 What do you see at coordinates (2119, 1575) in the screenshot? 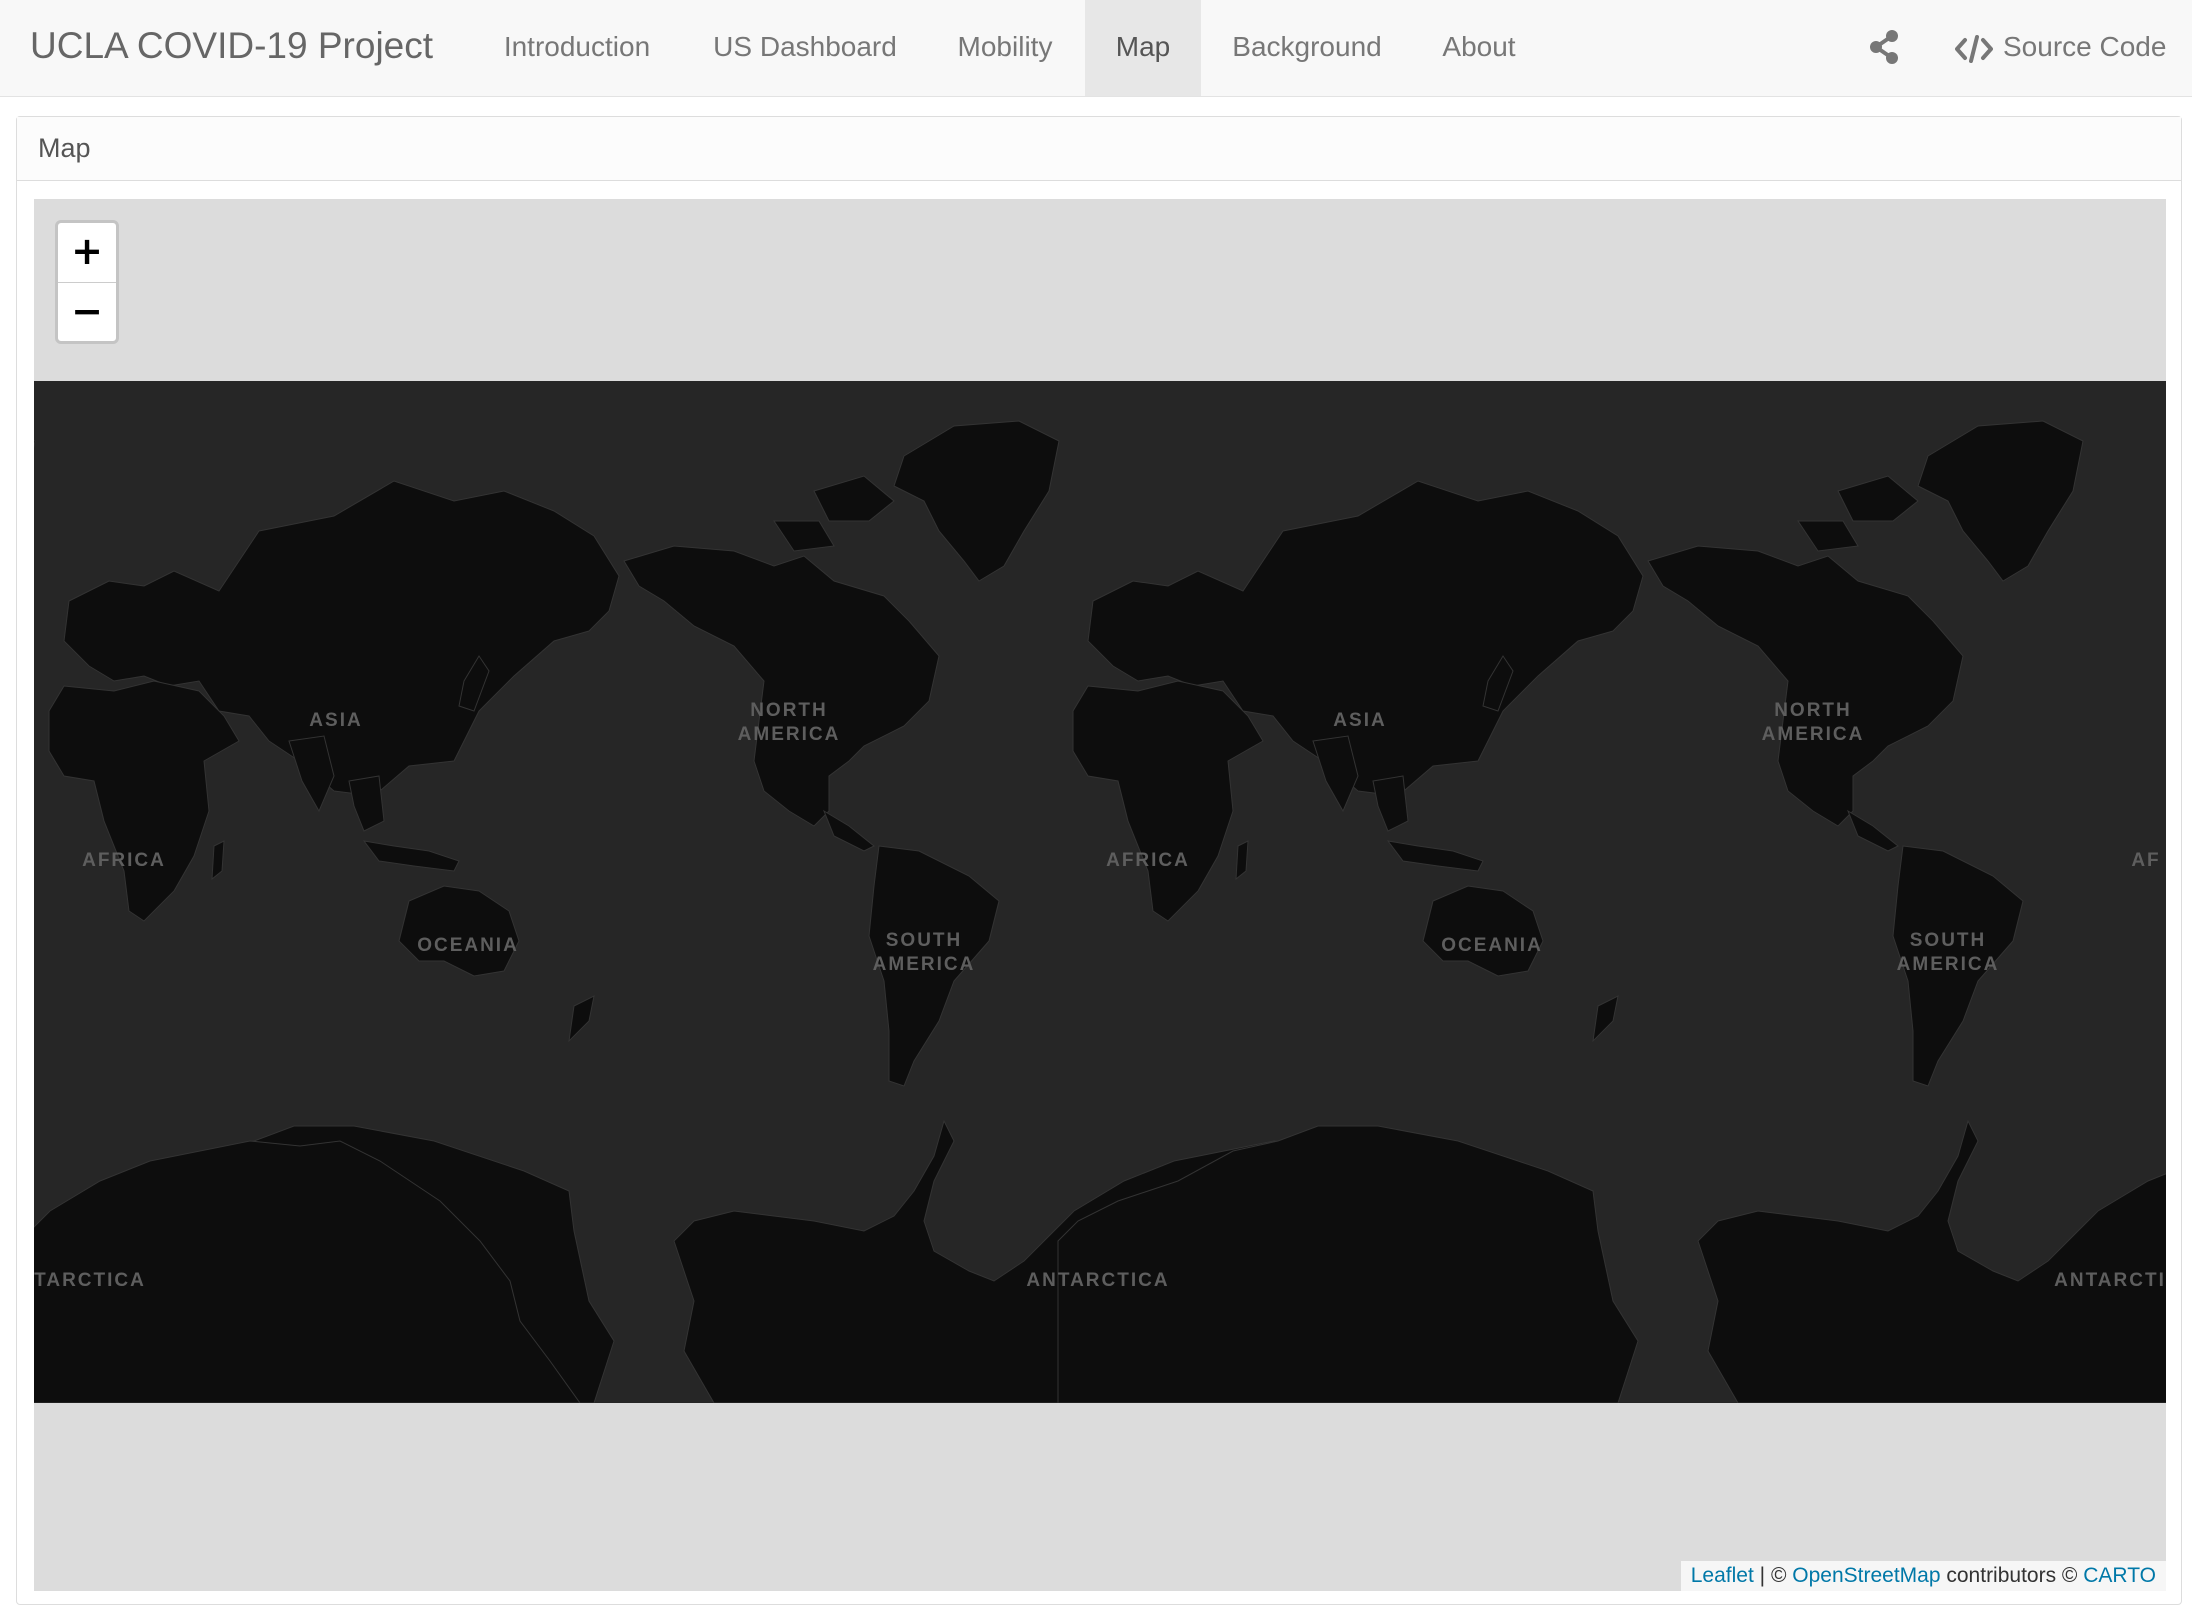
I see `carto-link: CARTO` at bounding box center [2119, 1575].